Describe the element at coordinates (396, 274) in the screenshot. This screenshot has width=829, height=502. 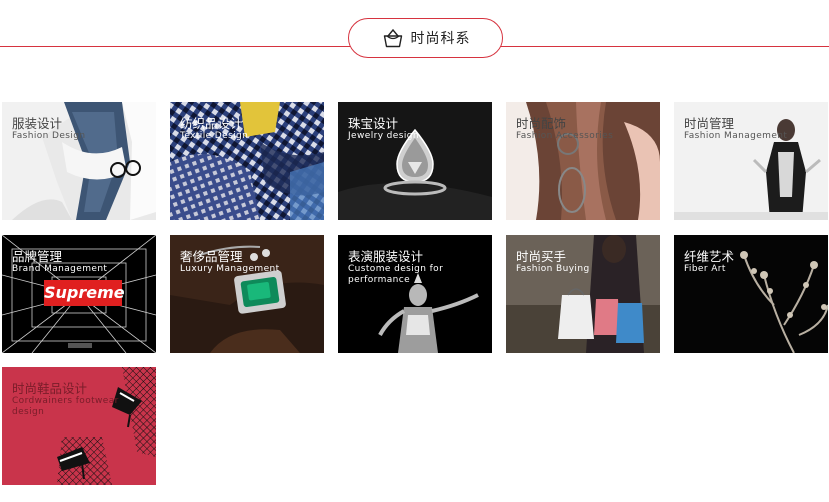
I see `department-name-en: Custome design for performance` at that location.